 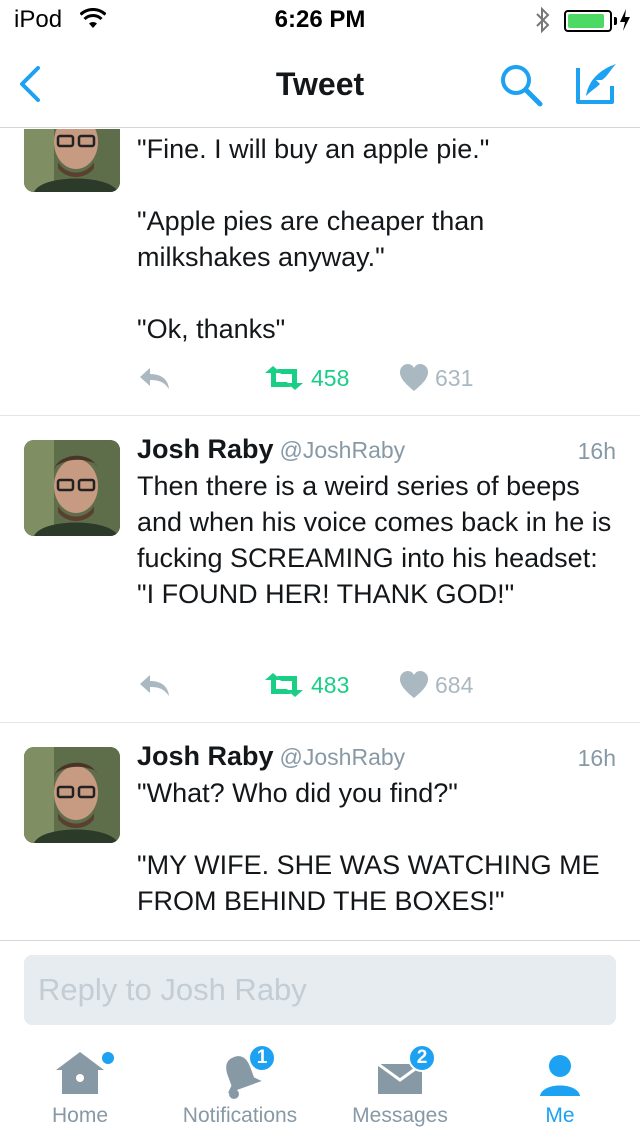 I want to click on home-icon, so click(x=80, y=1073).